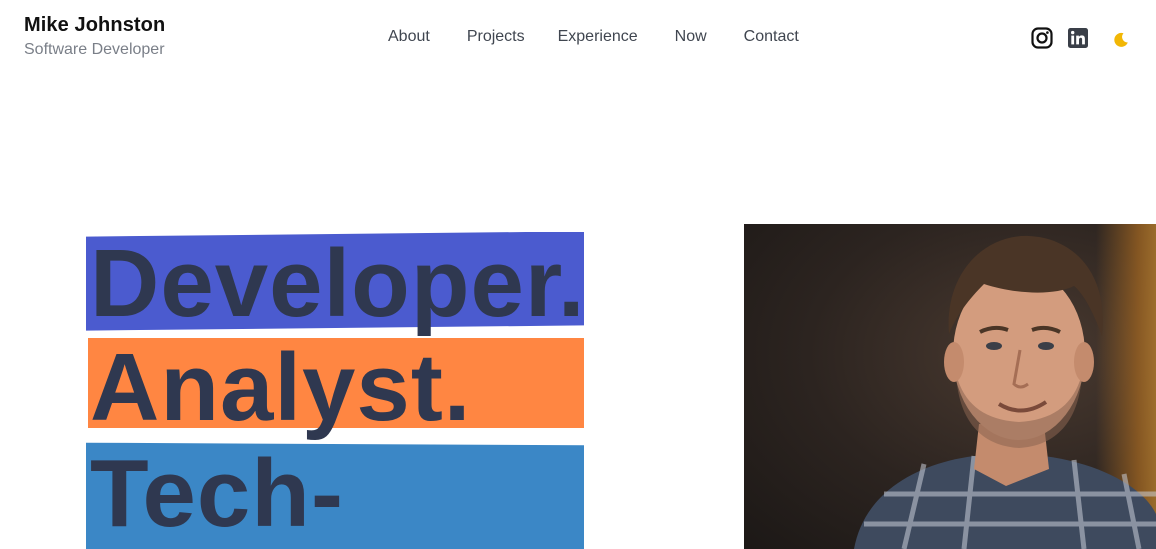 This screenshot has width=1156, height=549. Describe the element at coordinates (94, 49) in the screenshot. I see `site-owner-role: Software Developer` at that location.